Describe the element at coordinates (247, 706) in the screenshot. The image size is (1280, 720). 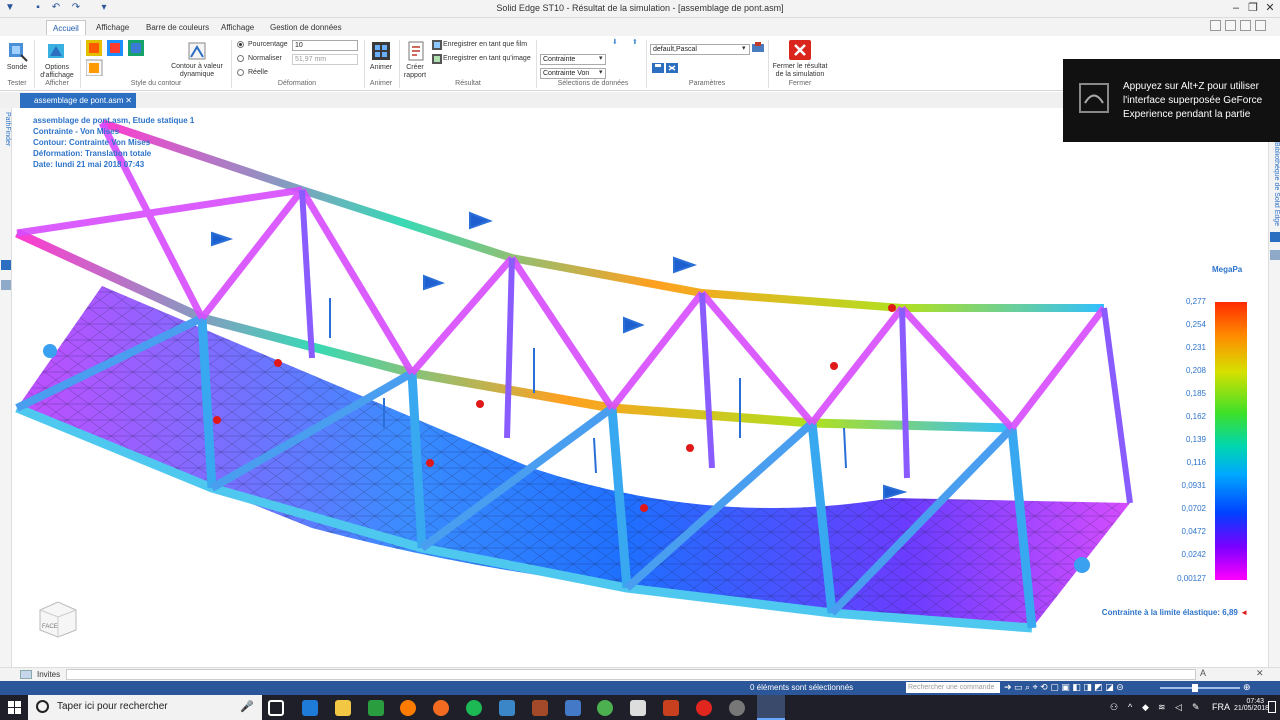
I see `microphone-icon: 🎤` at that location.